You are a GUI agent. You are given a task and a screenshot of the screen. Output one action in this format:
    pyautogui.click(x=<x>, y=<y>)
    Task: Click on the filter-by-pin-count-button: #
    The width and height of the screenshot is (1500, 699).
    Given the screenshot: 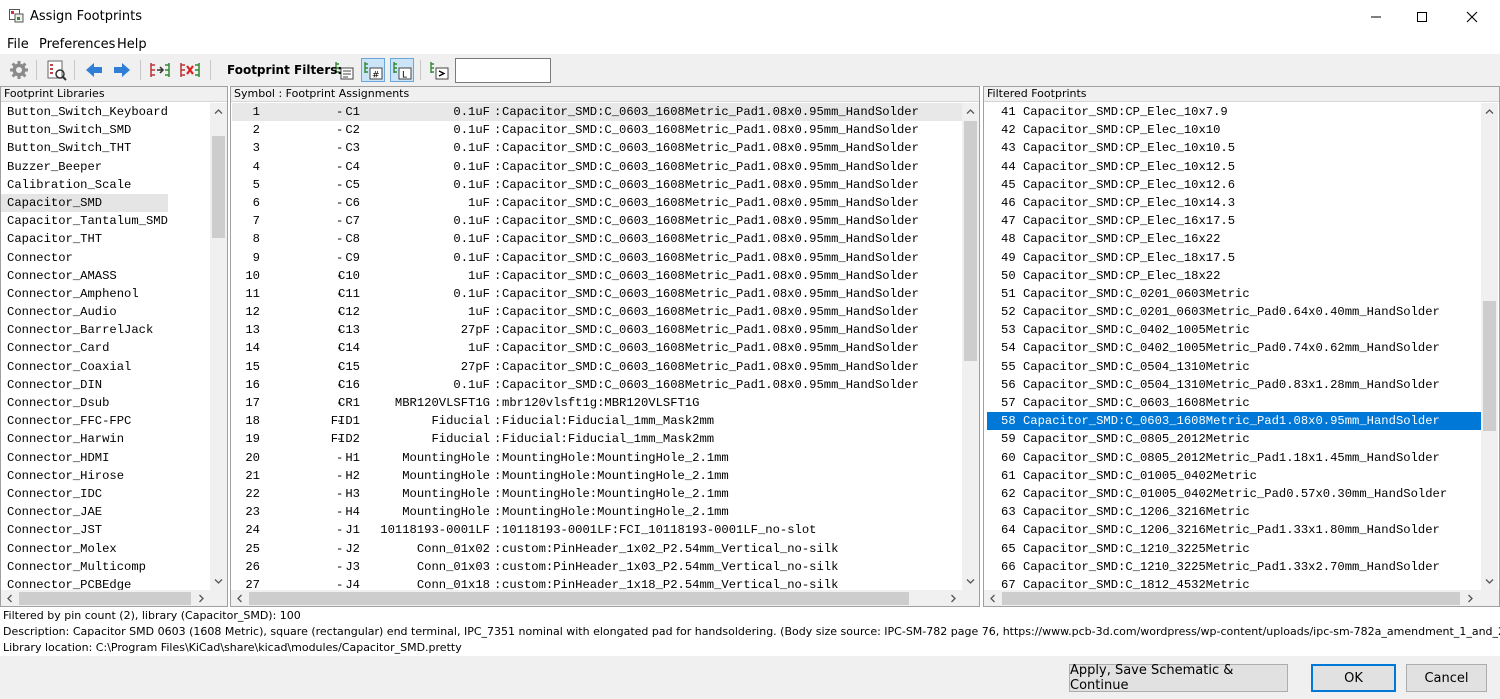 What is the action you would take?
    pyautogui.click(x=373, y=70)
    